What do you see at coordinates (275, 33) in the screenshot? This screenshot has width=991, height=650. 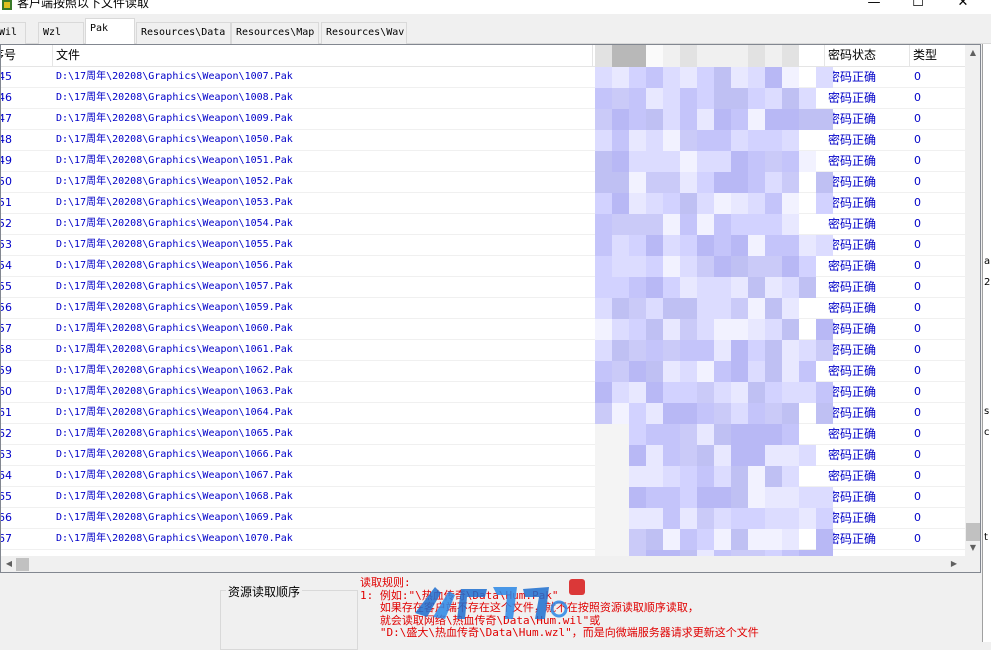 I see `tab-resources-map: Resources\Map` at bounding box center [275, 33].